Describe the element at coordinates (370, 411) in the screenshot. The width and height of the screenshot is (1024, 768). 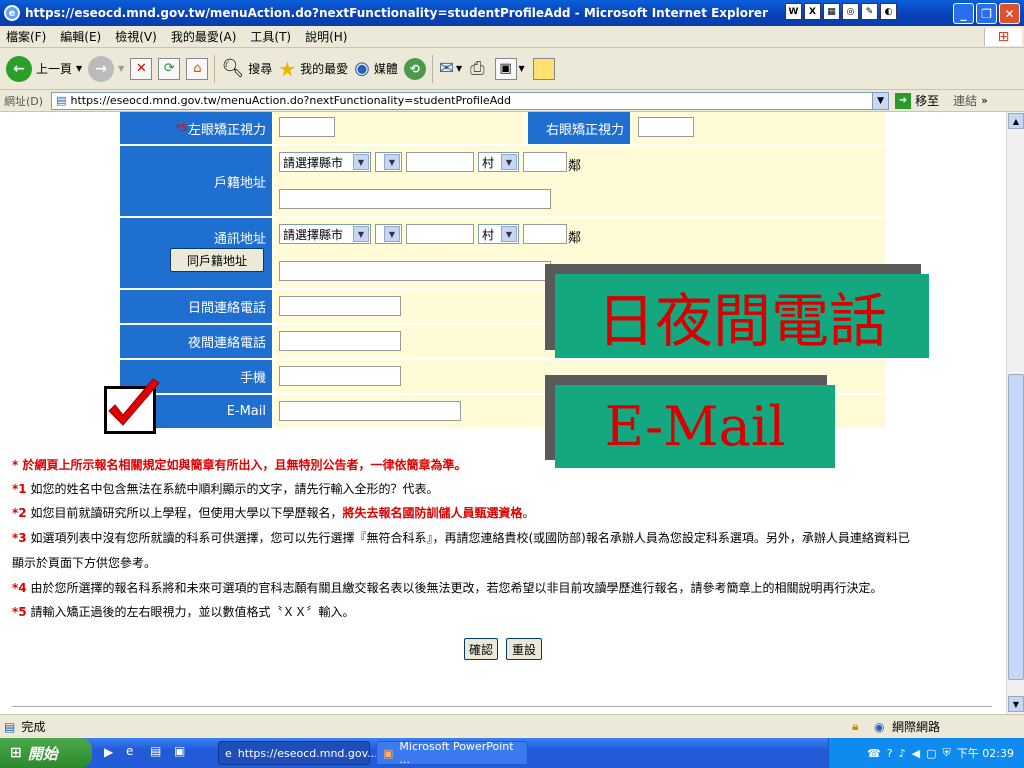
I see `email-input` at that location.